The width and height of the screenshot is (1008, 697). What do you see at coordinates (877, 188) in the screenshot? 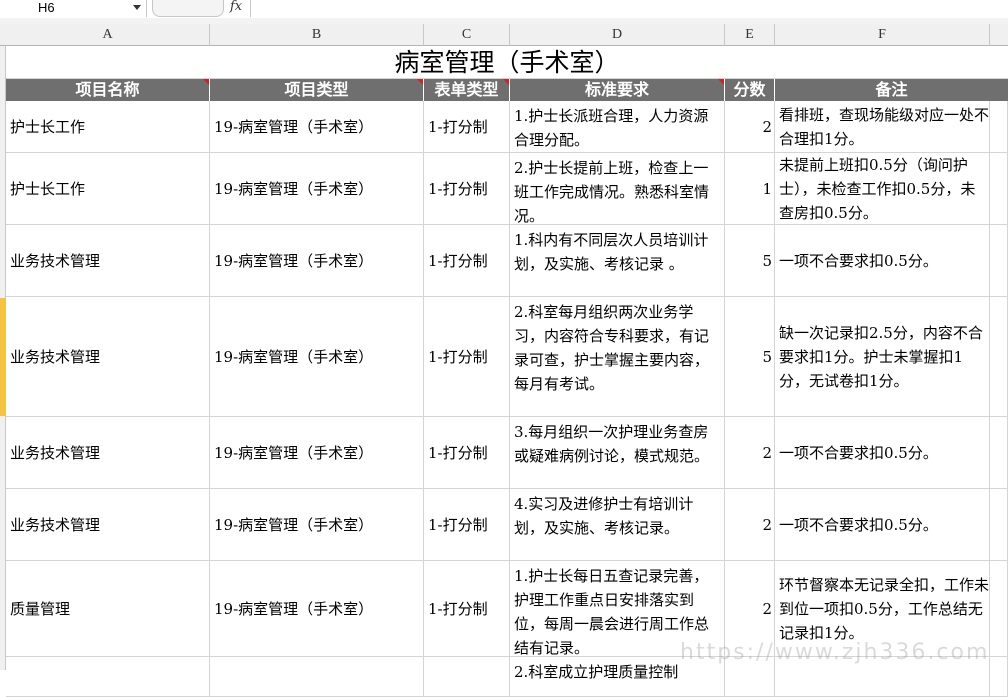
I see `cell-note-text: 未提前上班扣0.5分（询问护士），未检查工作扣0.5分，未查房扣0.5分。` at bounding box center [877, 188].